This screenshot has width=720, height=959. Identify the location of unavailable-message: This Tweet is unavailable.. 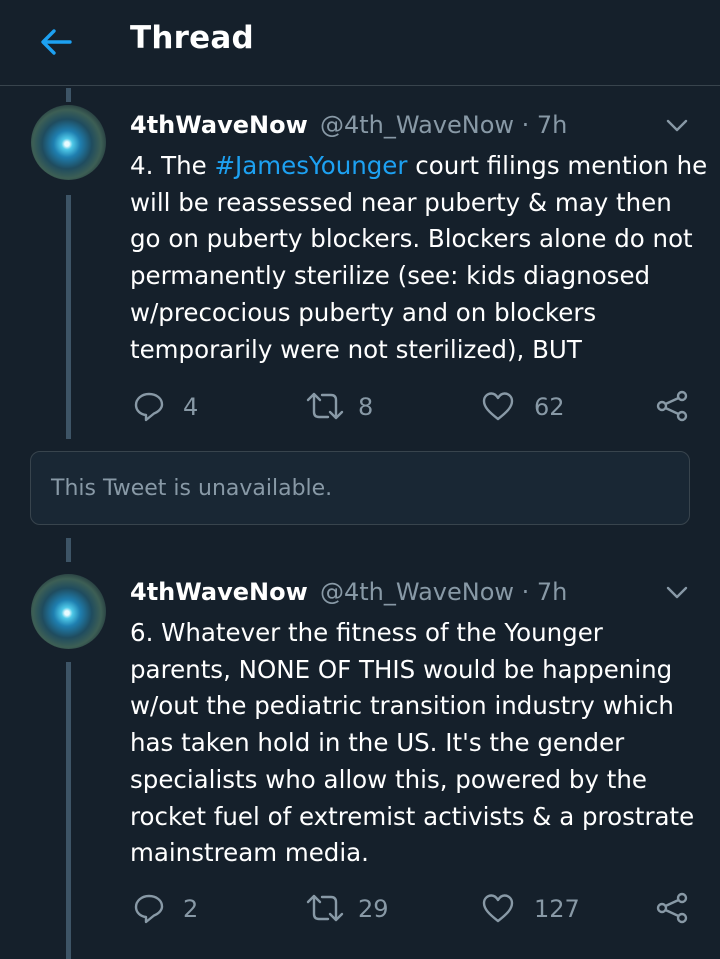
(192, 488).